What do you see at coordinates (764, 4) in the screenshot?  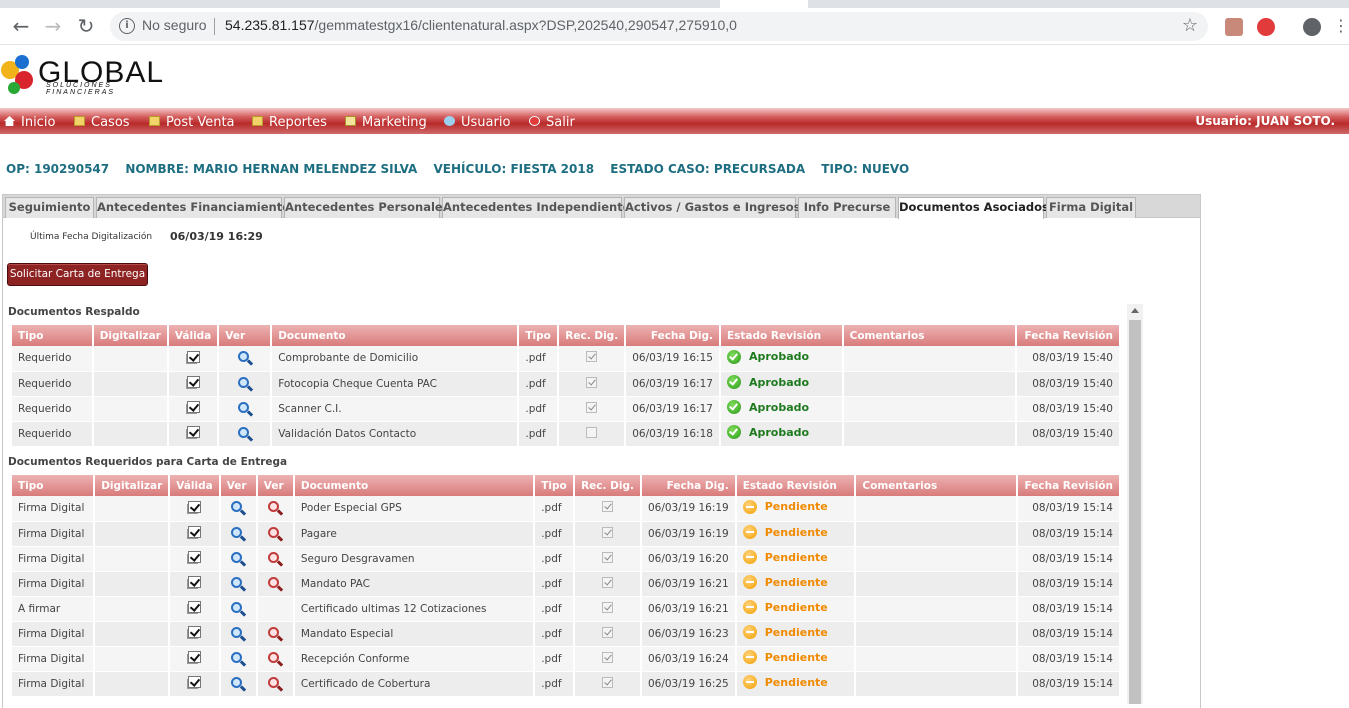 I see `browser-tab` at bounding box center [764, 4].